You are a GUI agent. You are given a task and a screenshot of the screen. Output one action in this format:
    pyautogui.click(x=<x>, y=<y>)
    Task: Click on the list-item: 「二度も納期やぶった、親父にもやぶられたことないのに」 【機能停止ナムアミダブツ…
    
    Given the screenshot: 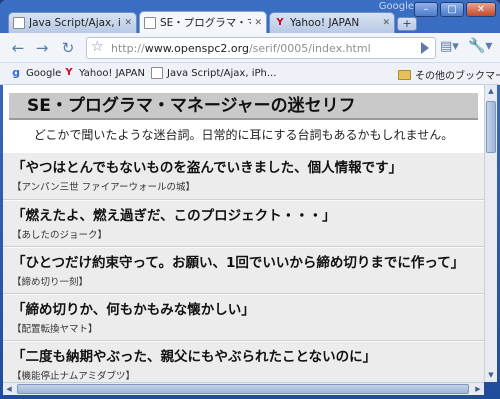 What is the action you would take?
    pyautogui.click(x=243, y=361)
    